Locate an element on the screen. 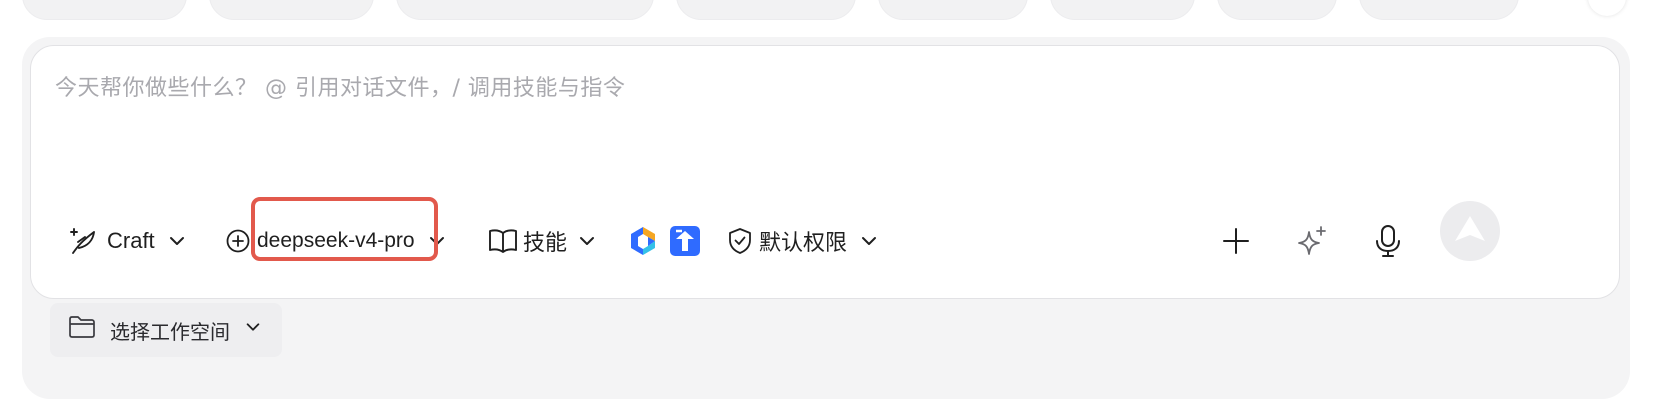 The width and height of the screenshot is (1660, 400). arrow-app-icon is located at coordinates (685, 241).